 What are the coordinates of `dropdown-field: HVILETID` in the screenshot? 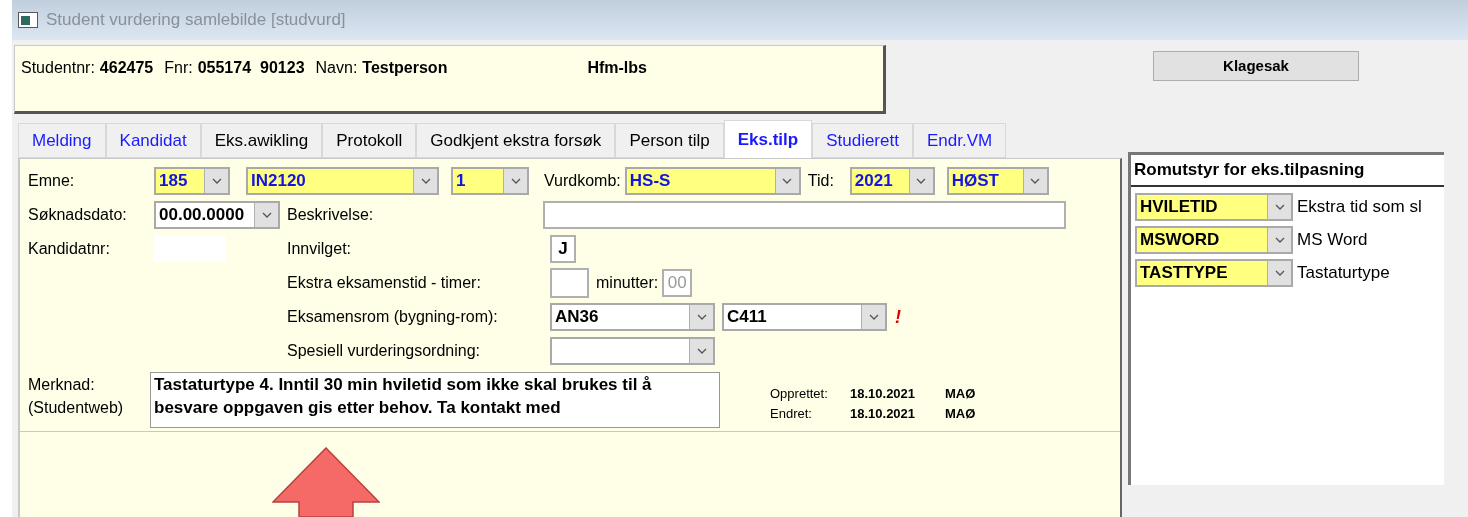 It's located at (1214, 207).